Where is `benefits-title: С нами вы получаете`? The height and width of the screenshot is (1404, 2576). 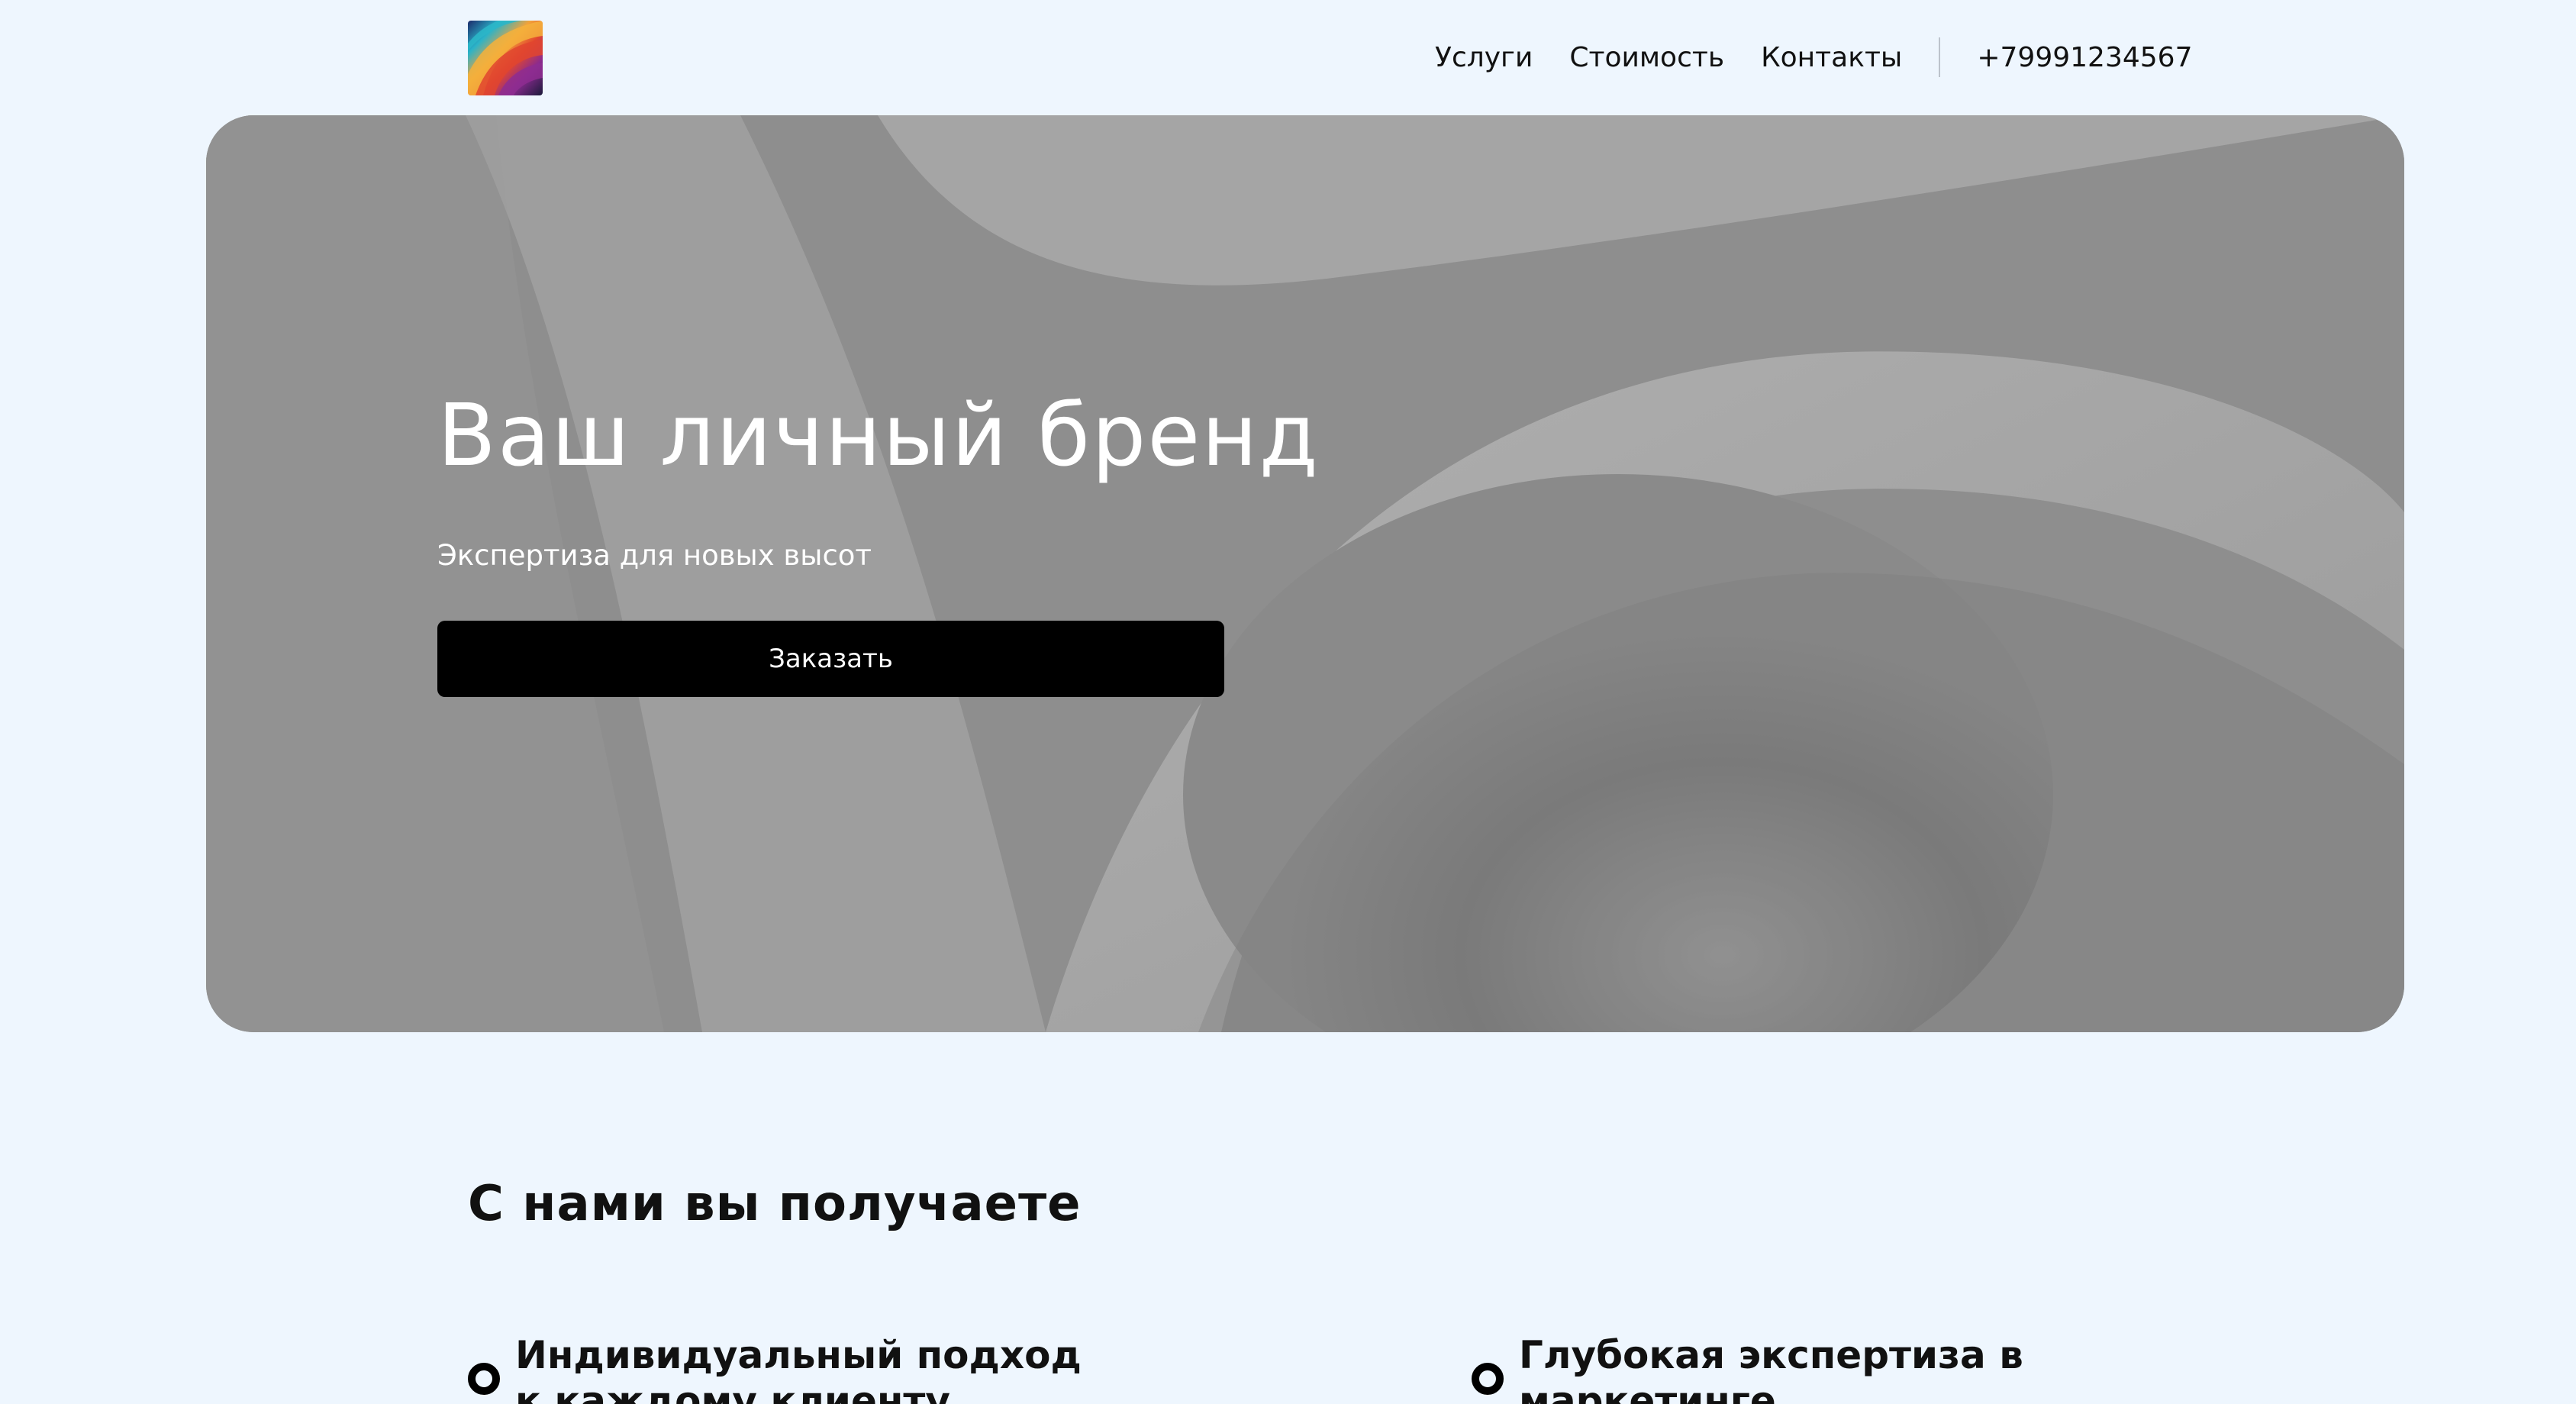 benefits-title: С нами вы получаете is located at coordinates (775, 1204).